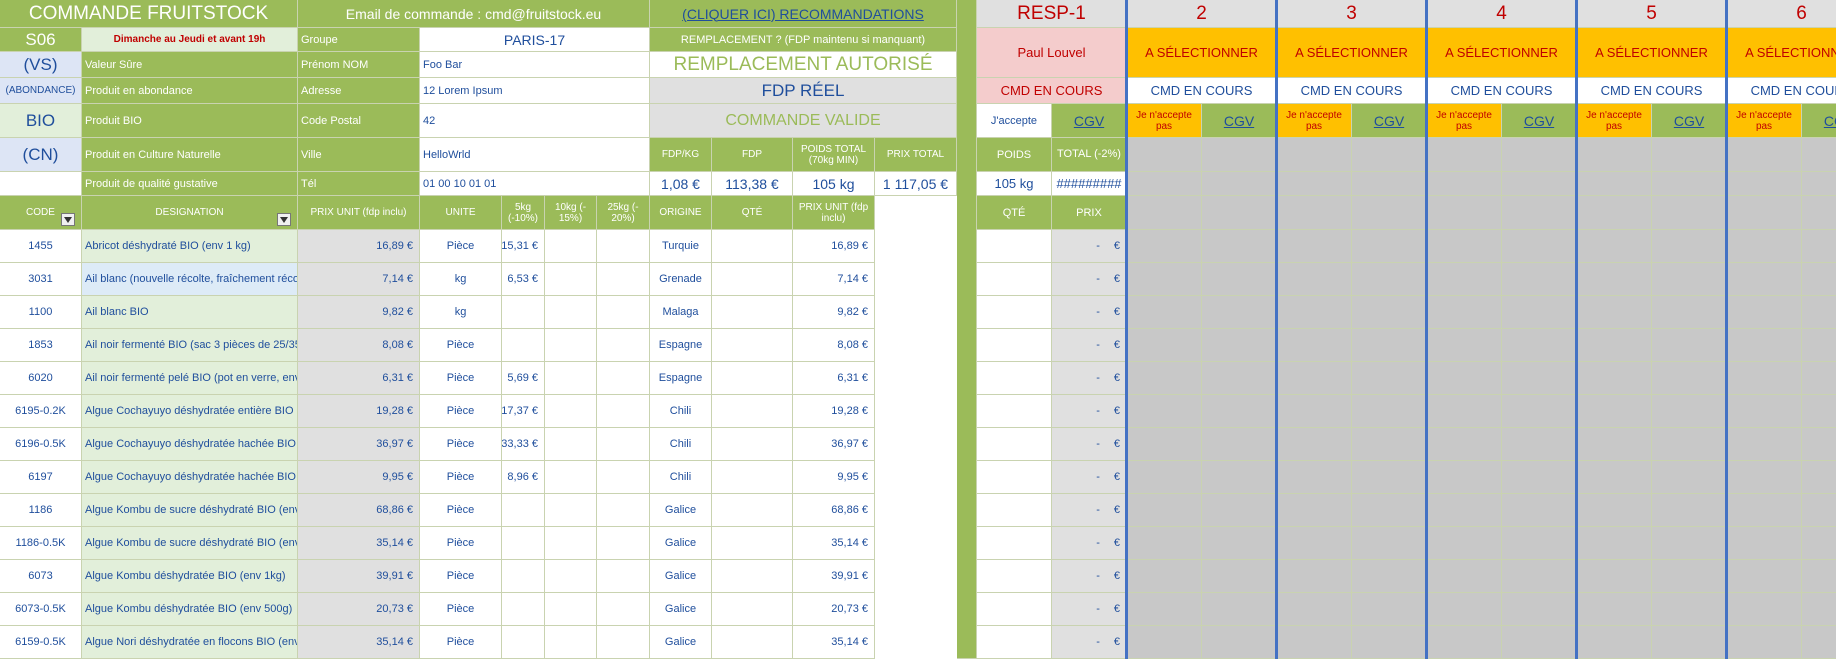 The image size is (1836, 659). Describe the element at coordinates (1202, 53) in the screenshot. I see `resp-2-select-dropdown: A SÉLECTIONNER` at that location.